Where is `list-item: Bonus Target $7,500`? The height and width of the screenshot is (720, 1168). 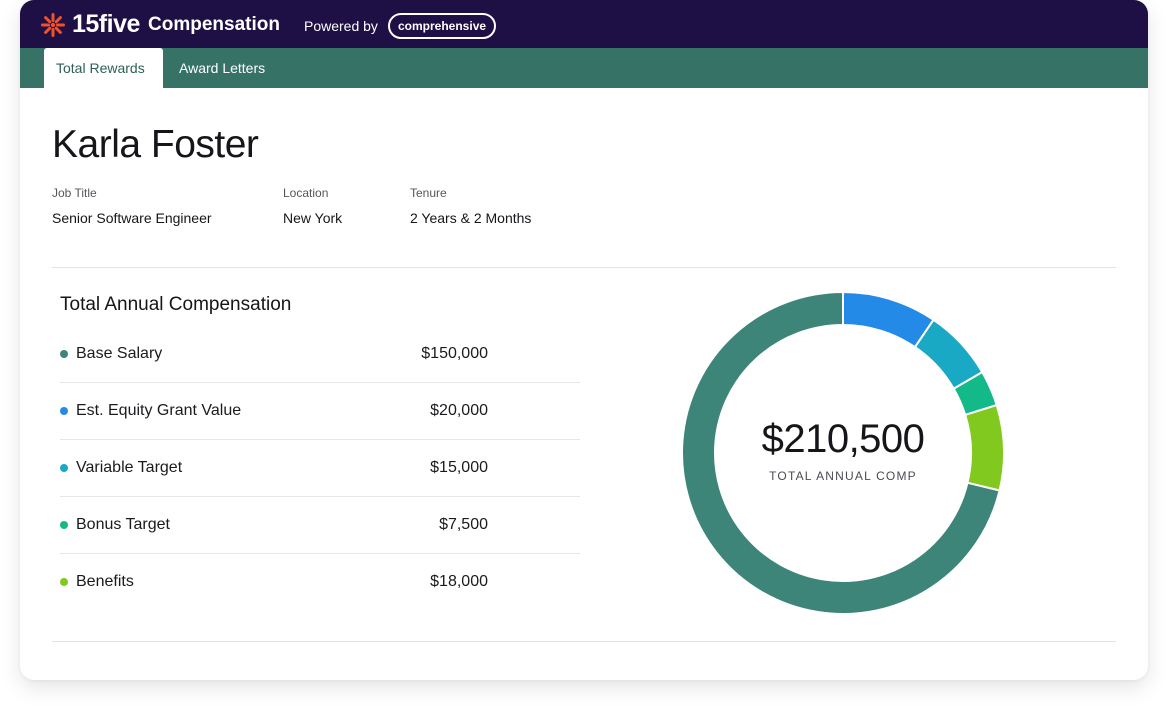 list-item: Bonus Target $7,500 is located at coordinates (320, 525).